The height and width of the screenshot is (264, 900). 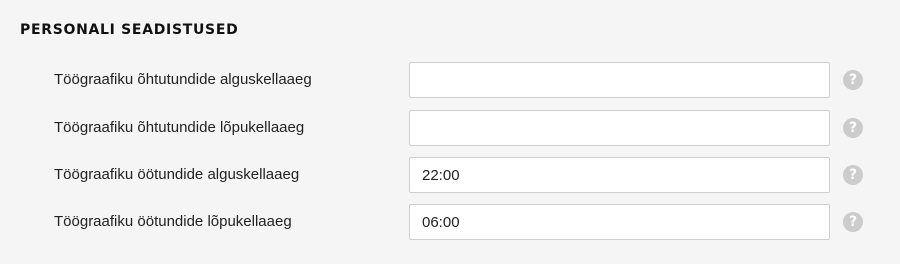 I want to click on setting-row-night-start: Töögraafiku öötundide alguskellaaeg ?, so click(x=450, y=175).